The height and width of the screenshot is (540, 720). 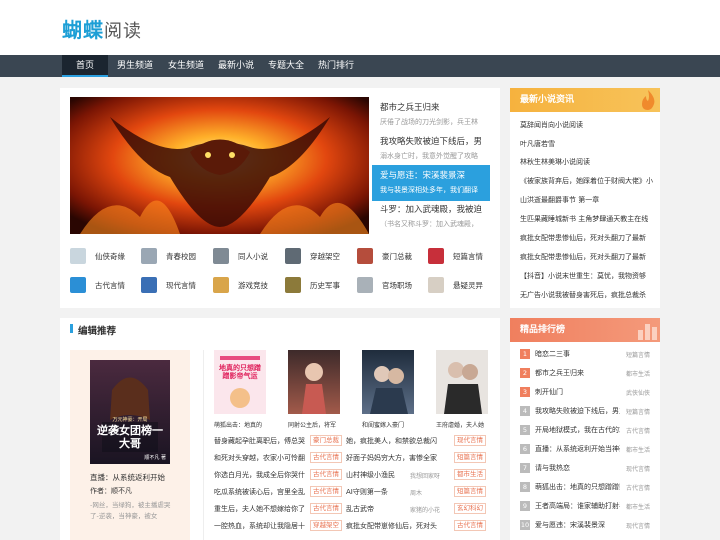 I want to click on category-campus: 青春校园, so click(x=173, y=256).